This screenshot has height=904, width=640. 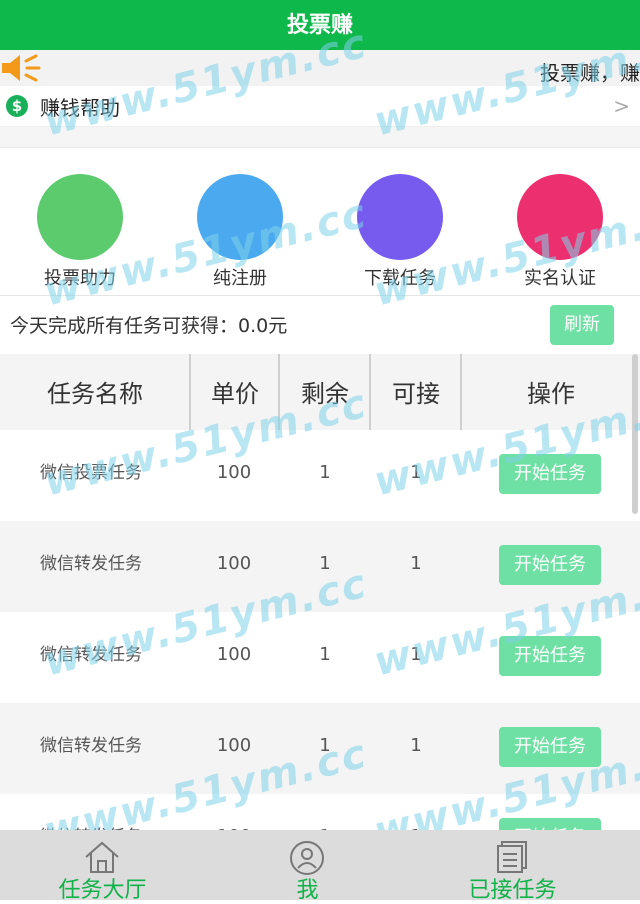 What do you see at coordinates (307, 890) in the screenshot?
I see `nav-label: 我` at bounding box center [307, 890].